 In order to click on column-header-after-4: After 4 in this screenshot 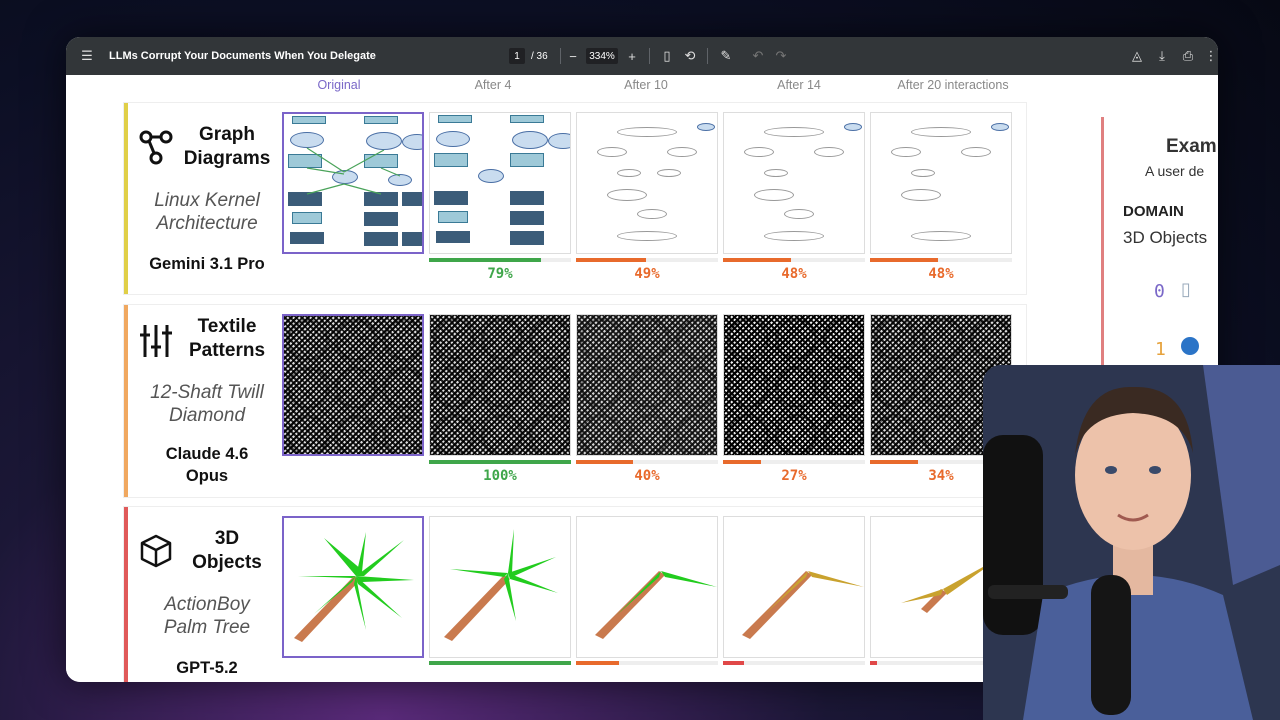, I will do `click(493, 85)`.